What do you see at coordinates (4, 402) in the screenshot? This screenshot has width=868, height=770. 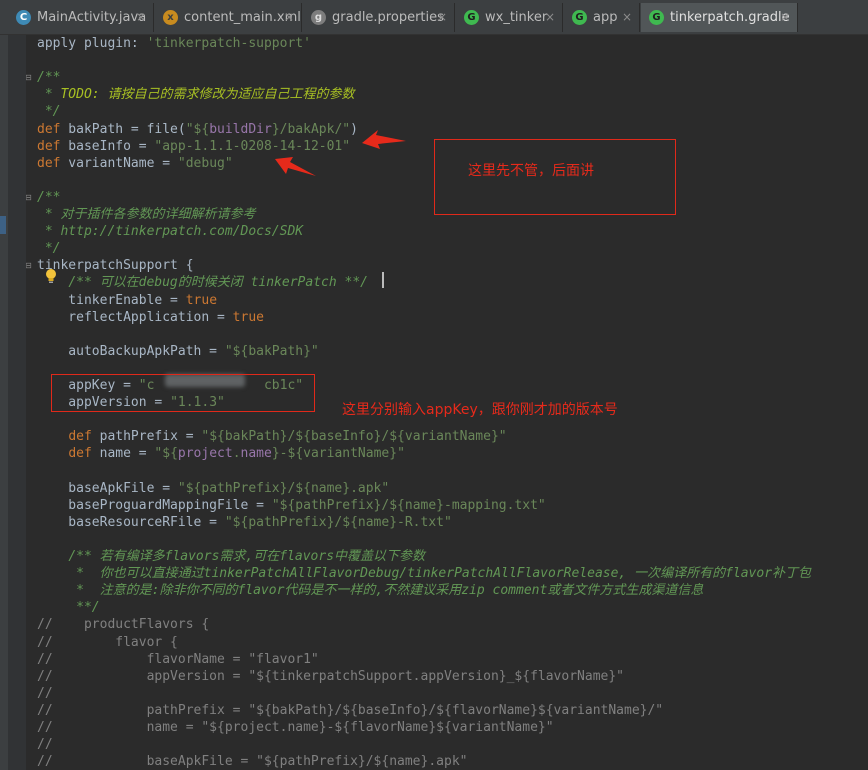 I see `left-tool-strip` at bounding box center [4, 402].